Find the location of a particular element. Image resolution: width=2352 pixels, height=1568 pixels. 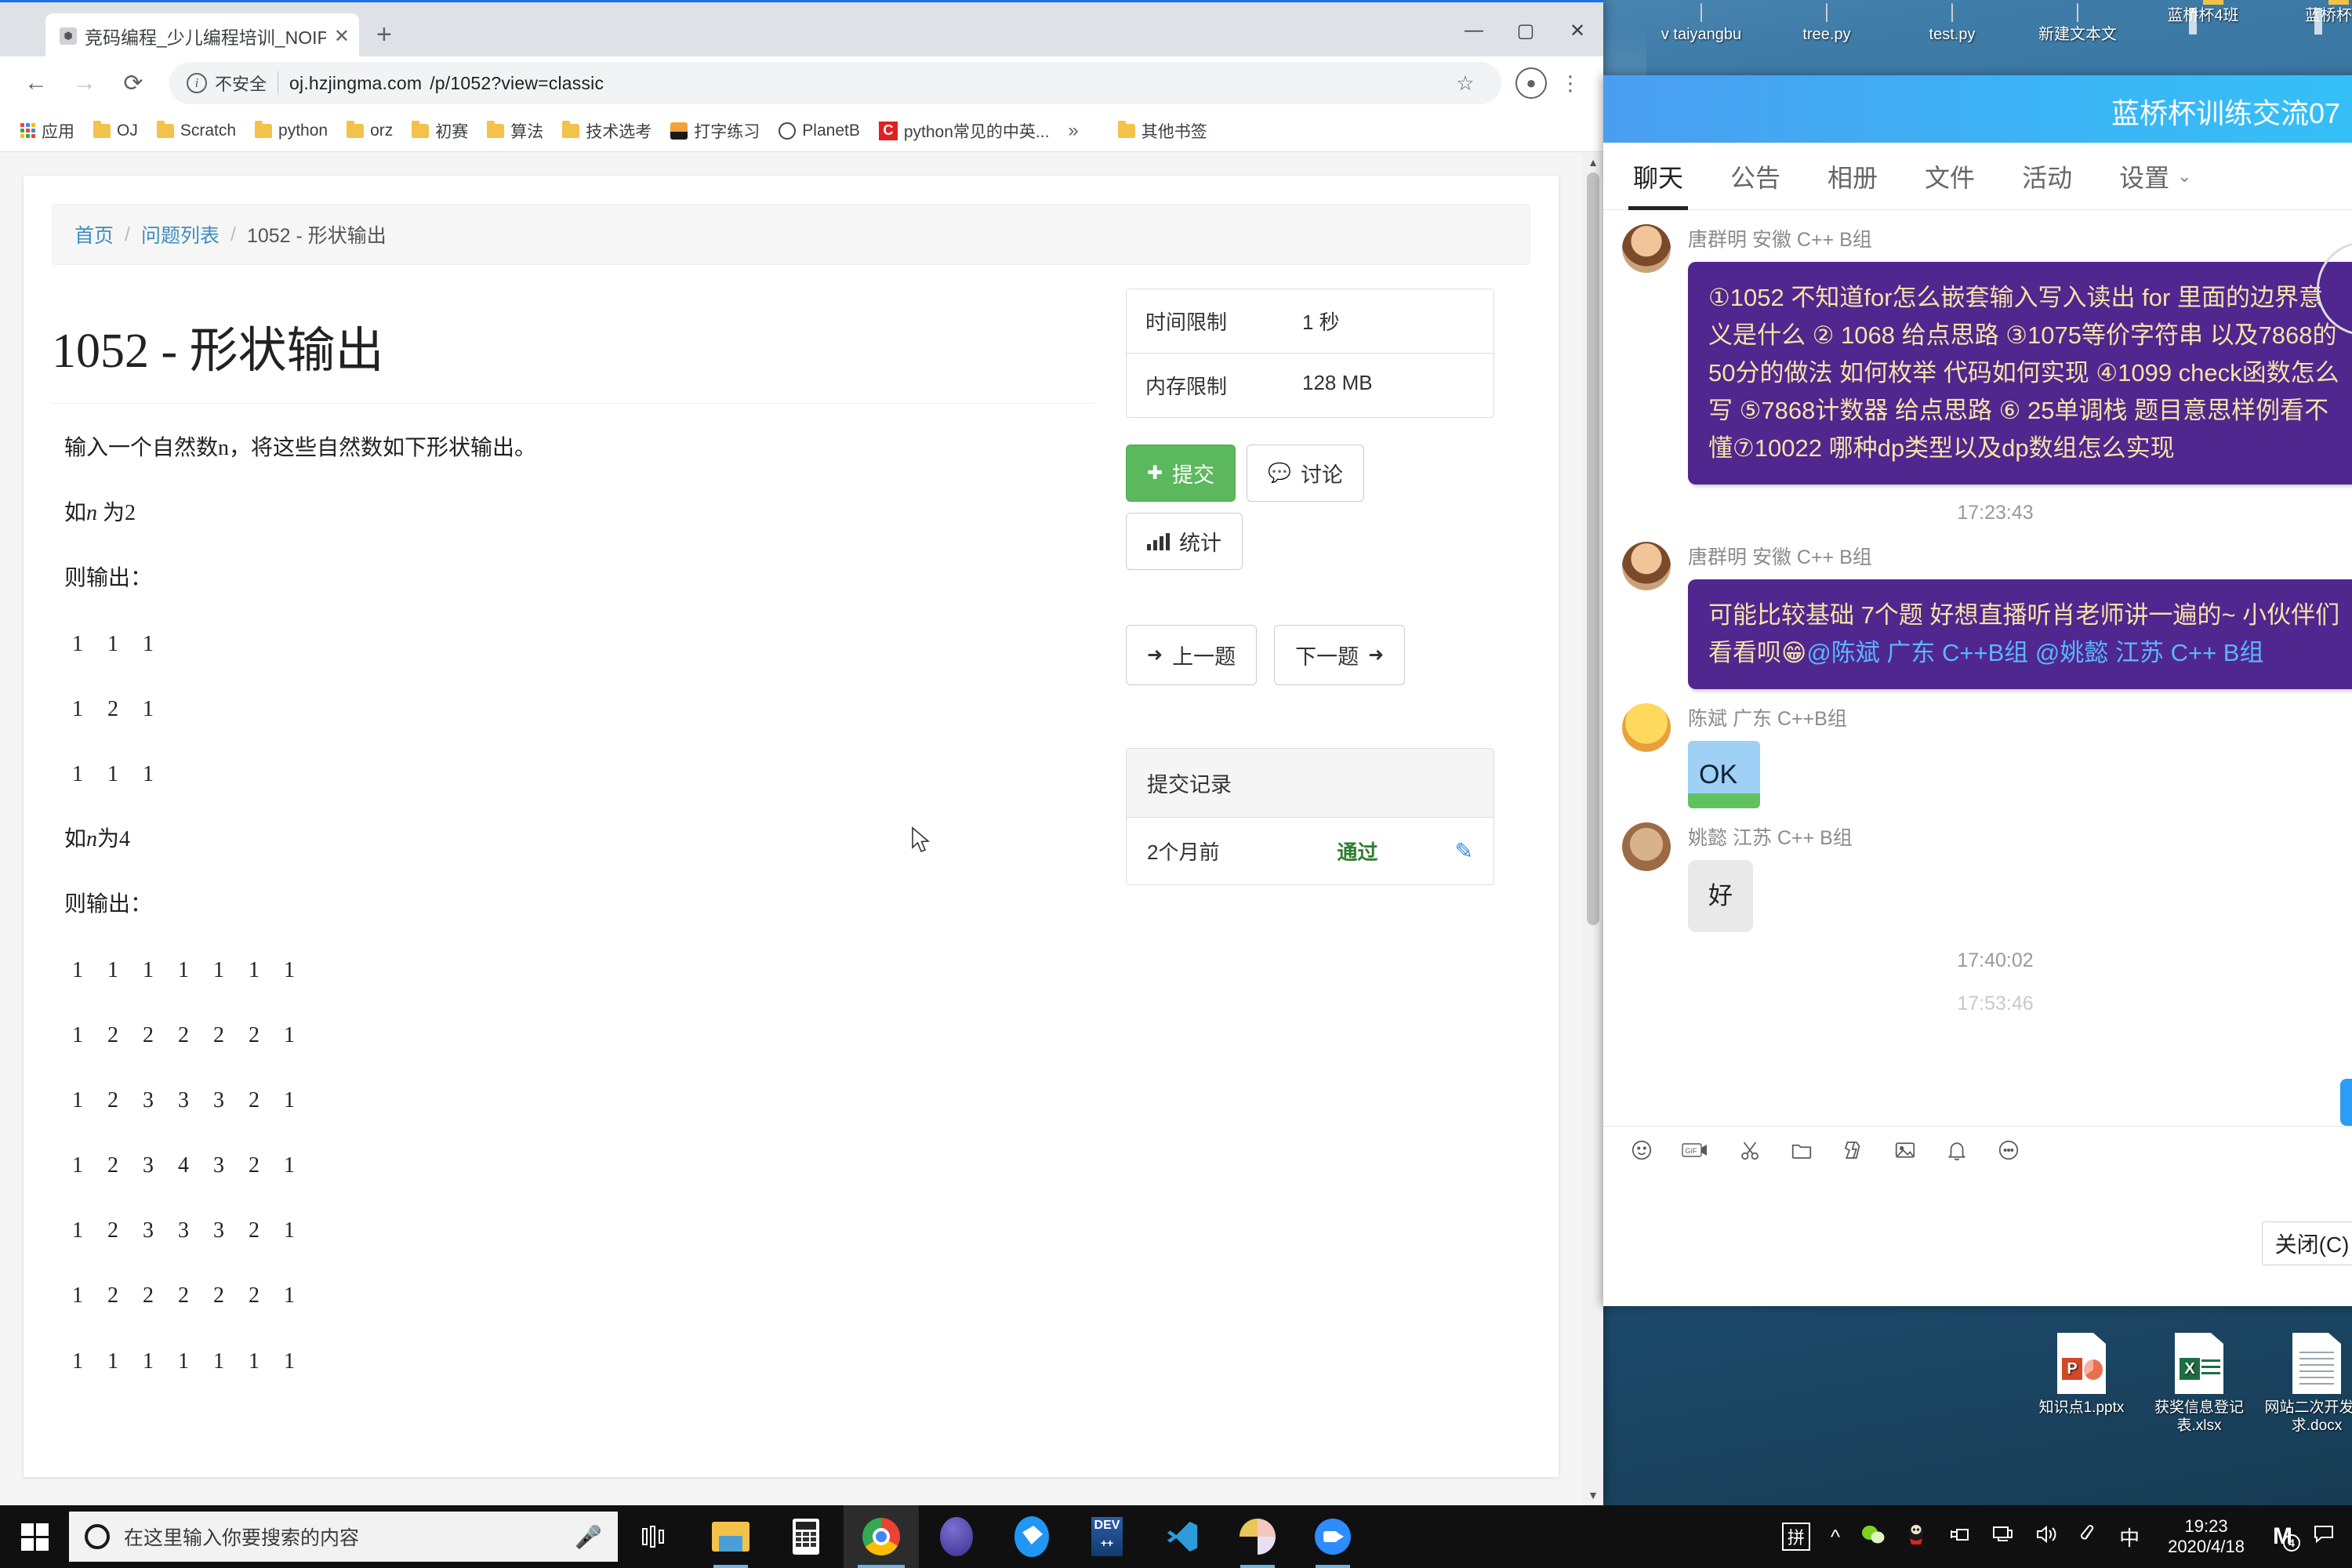

maximize-icon: ▢ is located at coordinates (1526, 30).